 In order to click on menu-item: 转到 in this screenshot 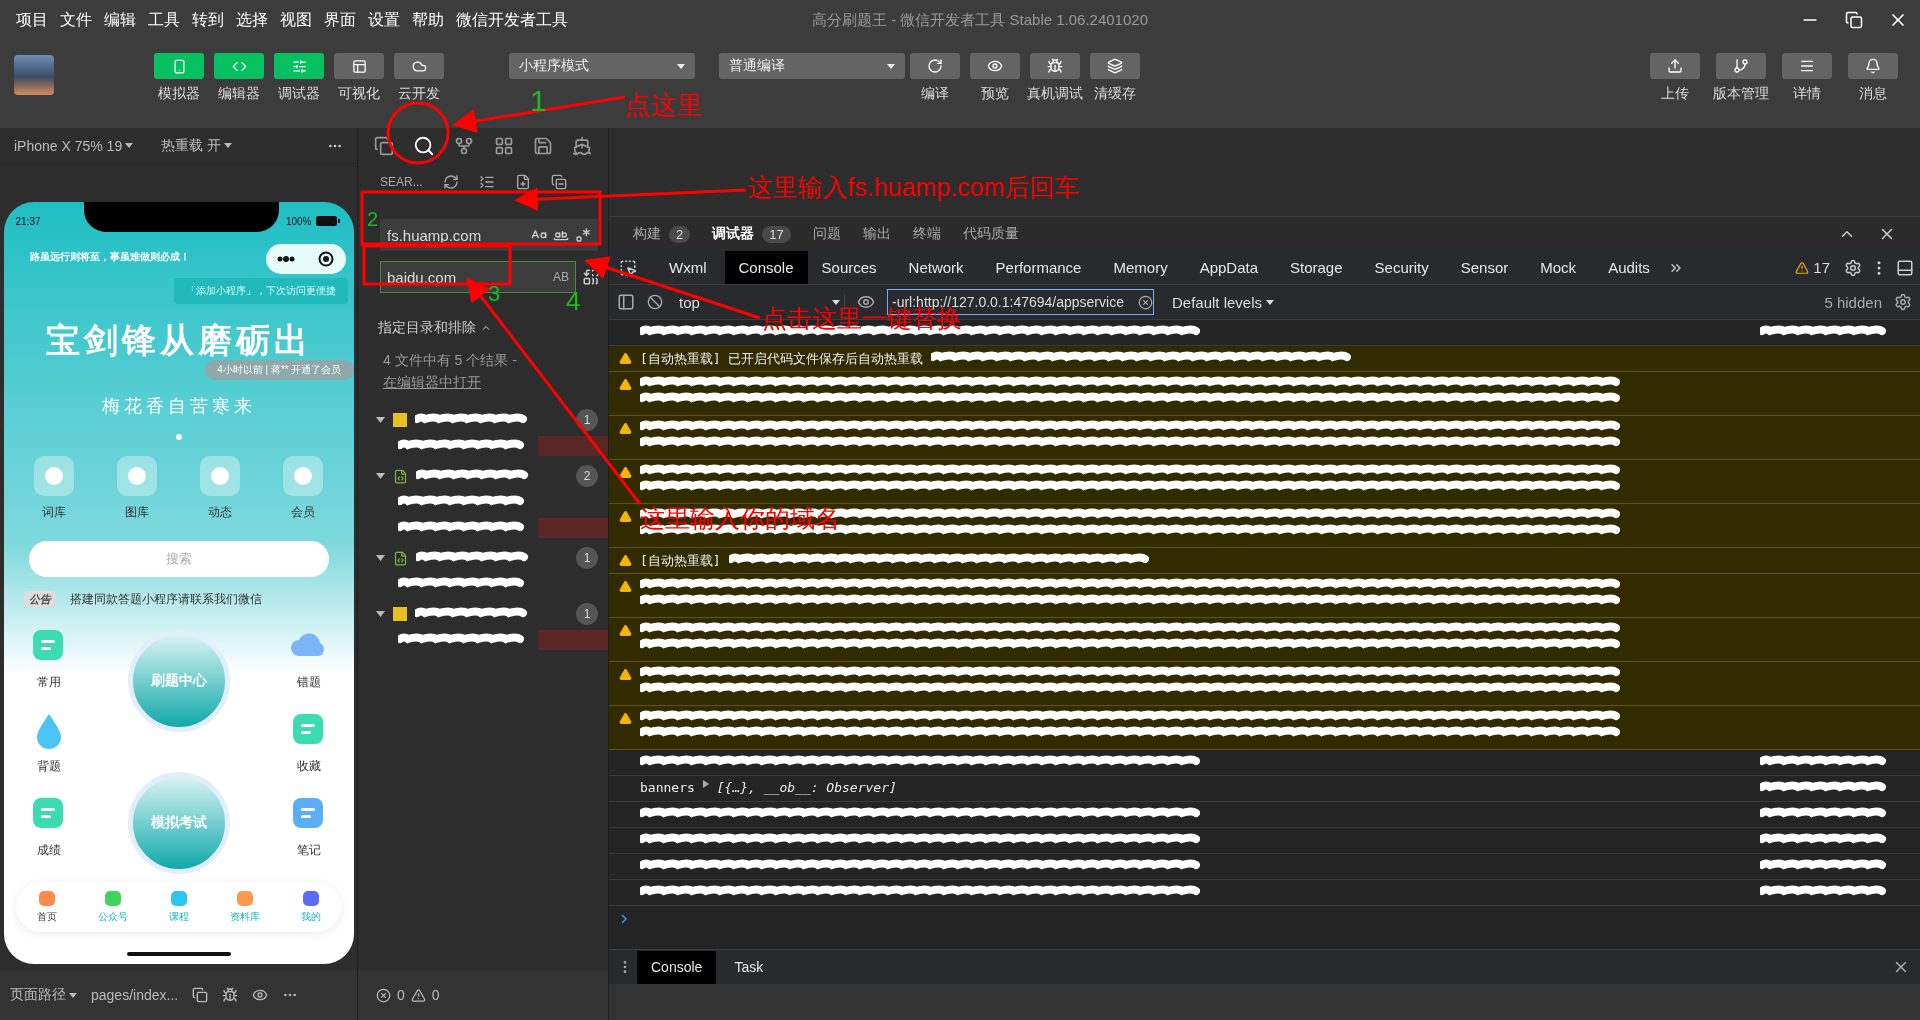, I will do `click(208, 20)`.